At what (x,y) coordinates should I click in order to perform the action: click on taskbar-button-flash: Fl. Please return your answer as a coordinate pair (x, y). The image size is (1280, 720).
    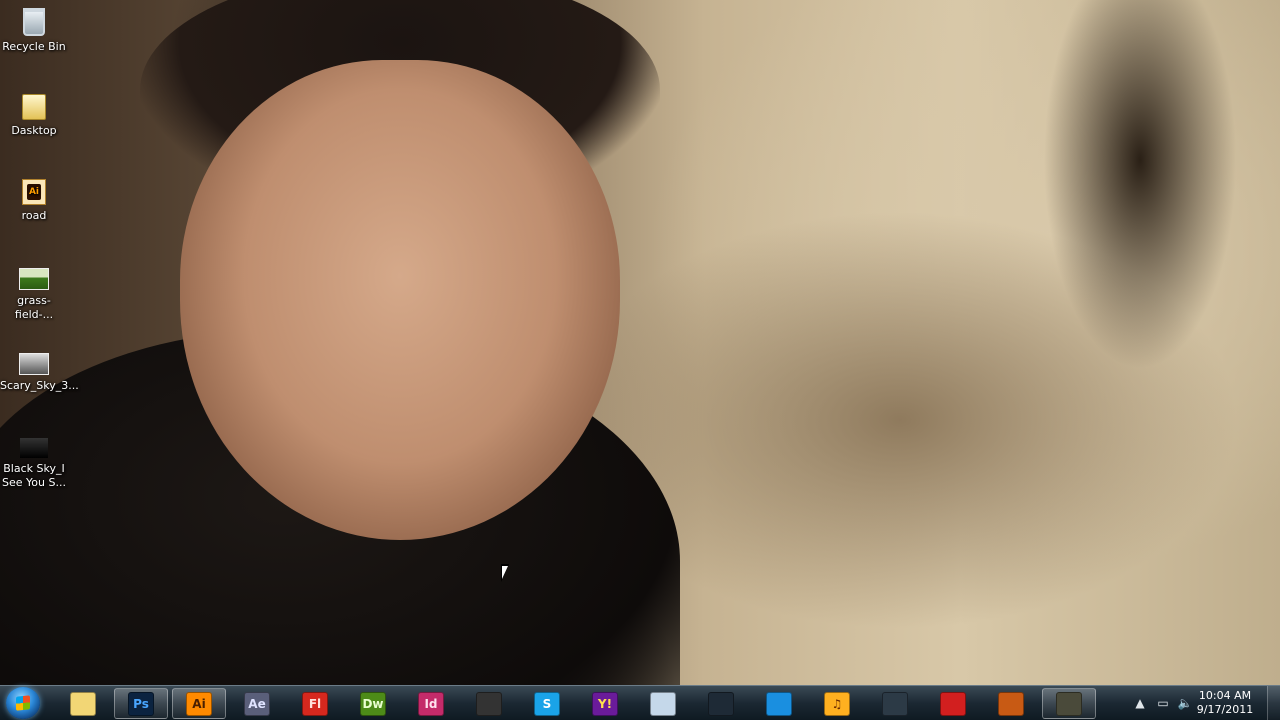
    Looking at the image, I should click on (315, 703).